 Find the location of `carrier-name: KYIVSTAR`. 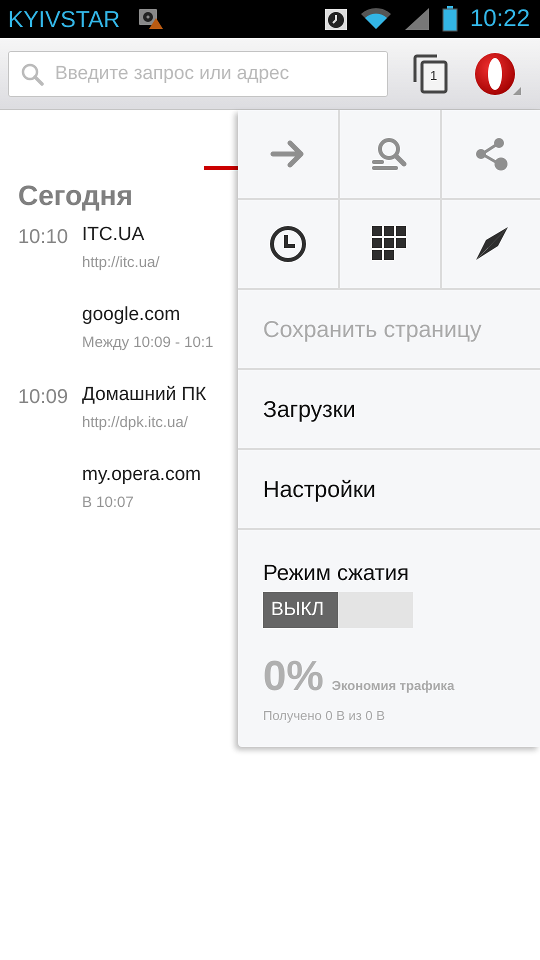

carrier-name: KYIVSTAR is located at coordinates (64, 19).